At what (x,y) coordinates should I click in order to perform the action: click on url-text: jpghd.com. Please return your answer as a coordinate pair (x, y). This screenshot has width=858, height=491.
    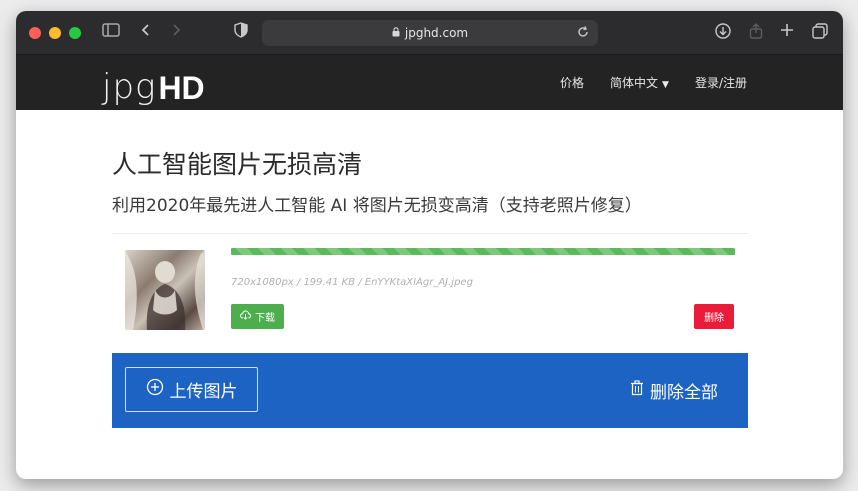
    Looking at the image, I should click on (436, 33).